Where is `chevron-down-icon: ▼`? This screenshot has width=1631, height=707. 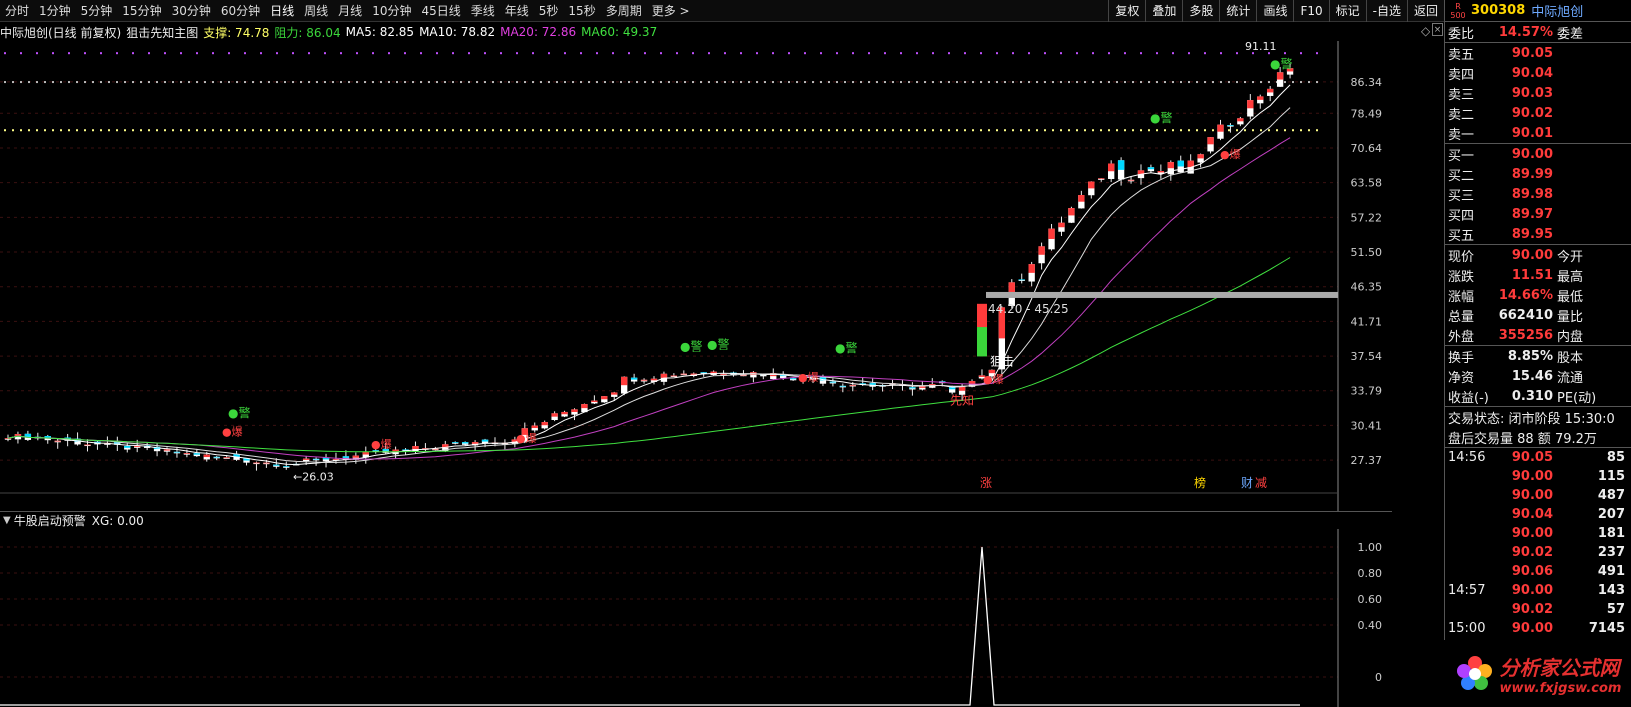 chevron-down-icon: ▼ is located at coordinates (7, 520).